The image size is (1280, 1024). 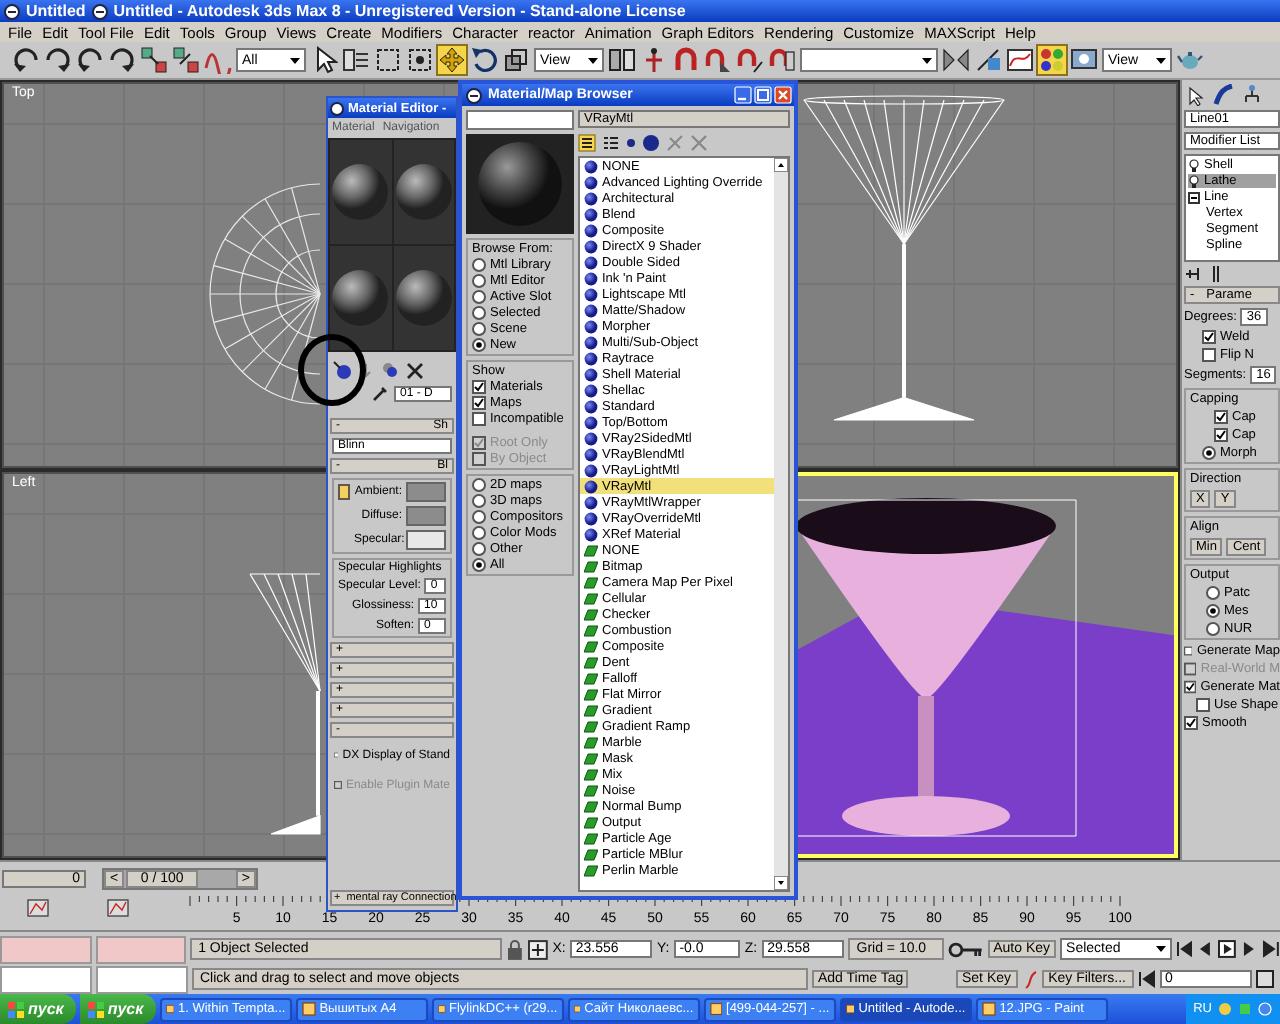 What do you see at coordinates (388, 60) in the screenshot?
I see `dashed-square-icon` at bounding box center [388, 60].